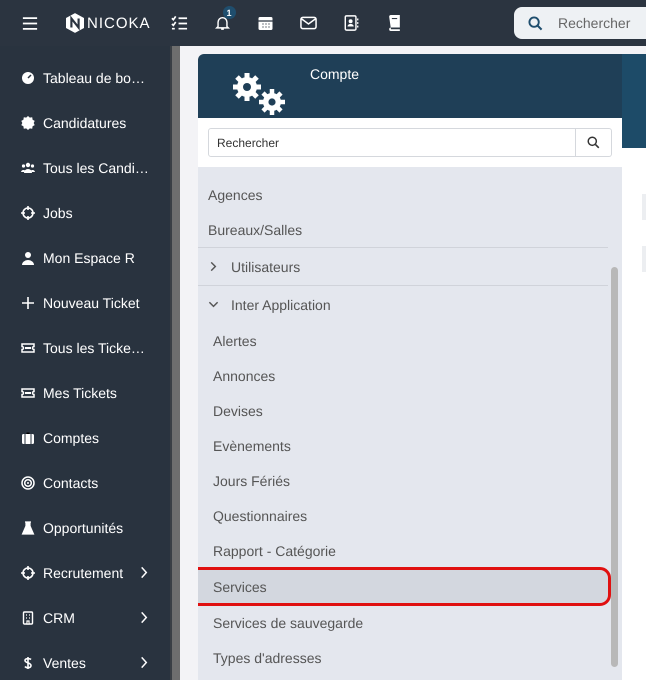 Image resolution: width=646 pixels, height=680 pixels. Describe the element at coordinates (403, 586) in the screenshot. I see `tree-item: Services` at that location.